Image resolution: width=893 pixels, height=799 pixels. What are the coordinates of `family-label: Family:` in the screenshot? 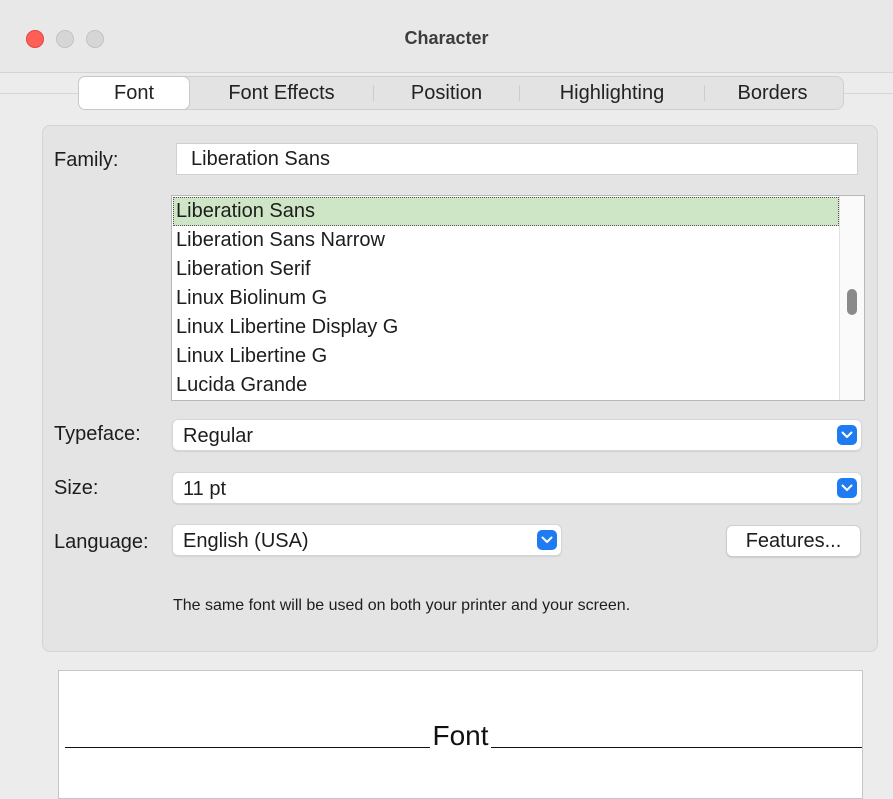 It's located at (86, 160).